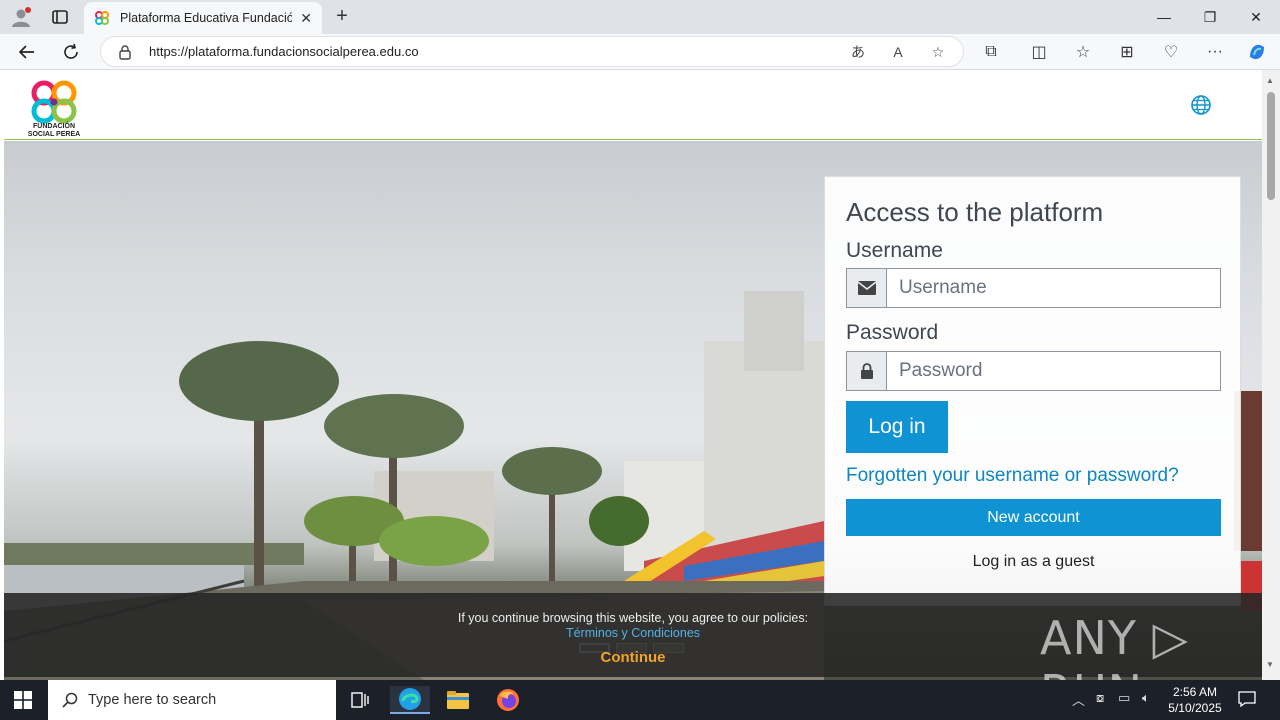 This screenshot has height=720, width=1280. What do you see at coordinates (867, 288) in the screenshot?
I see `envelope-icon` at bounding box center [867, 288].